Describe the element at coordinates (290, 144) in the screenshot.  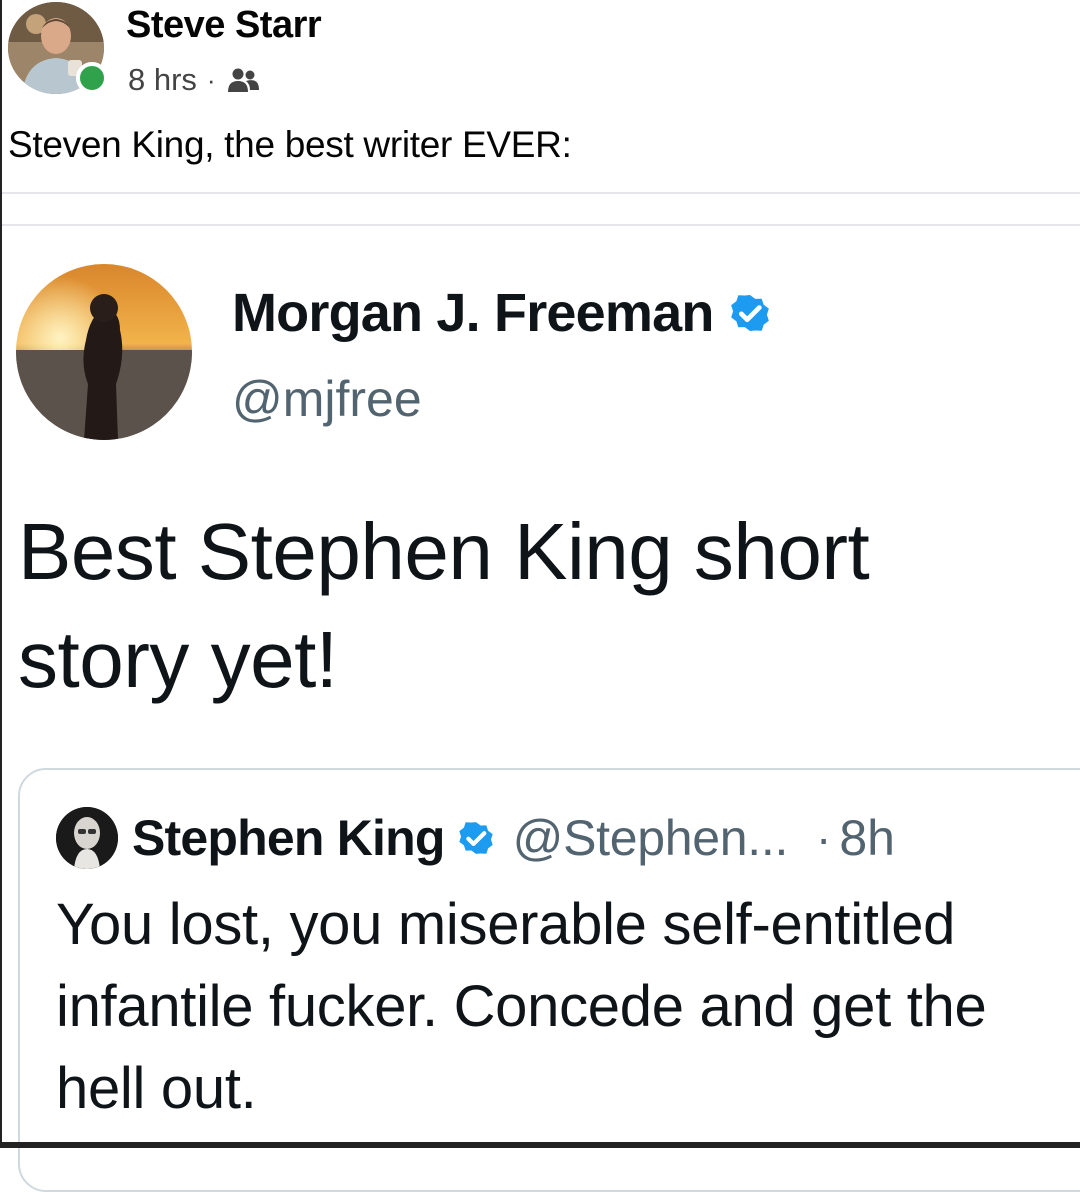
I see `post-caption: Steven King, the best writer EVER:` at that location.